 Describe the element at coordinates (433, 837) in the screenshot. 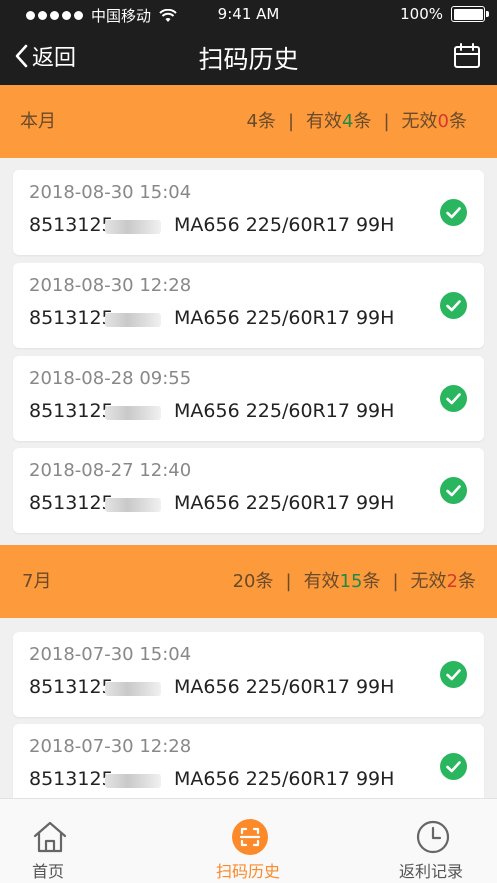

I see `clock-icon` at that location.